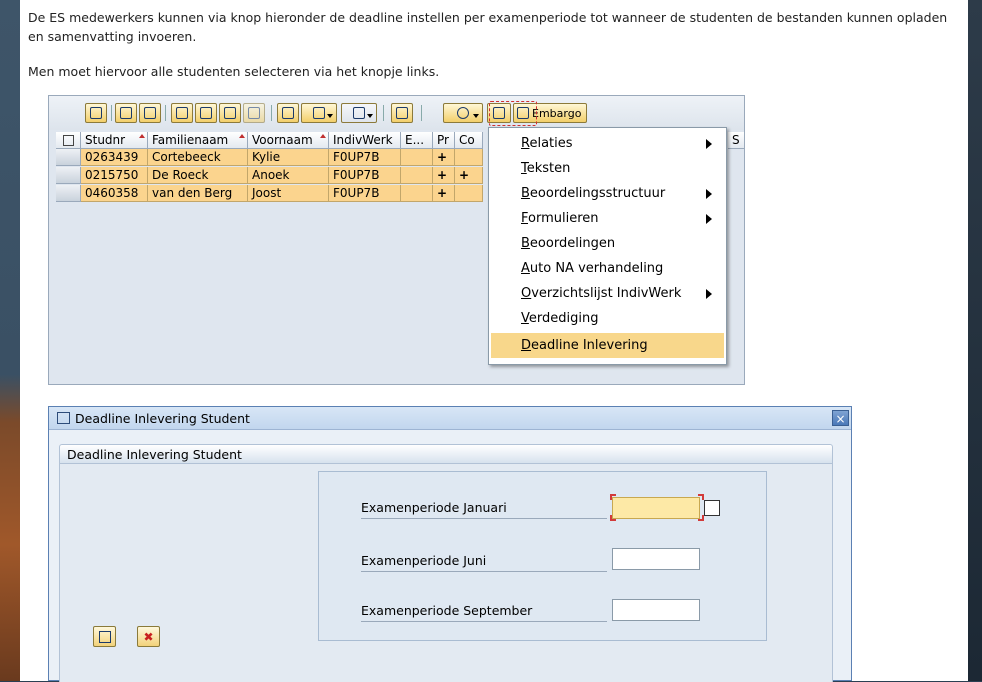 This screenshot has height=682, width=982. Describe the element at coordinates (607, 168) in the screenshot. I see `menu-item-teksten: Teksten` at that location.